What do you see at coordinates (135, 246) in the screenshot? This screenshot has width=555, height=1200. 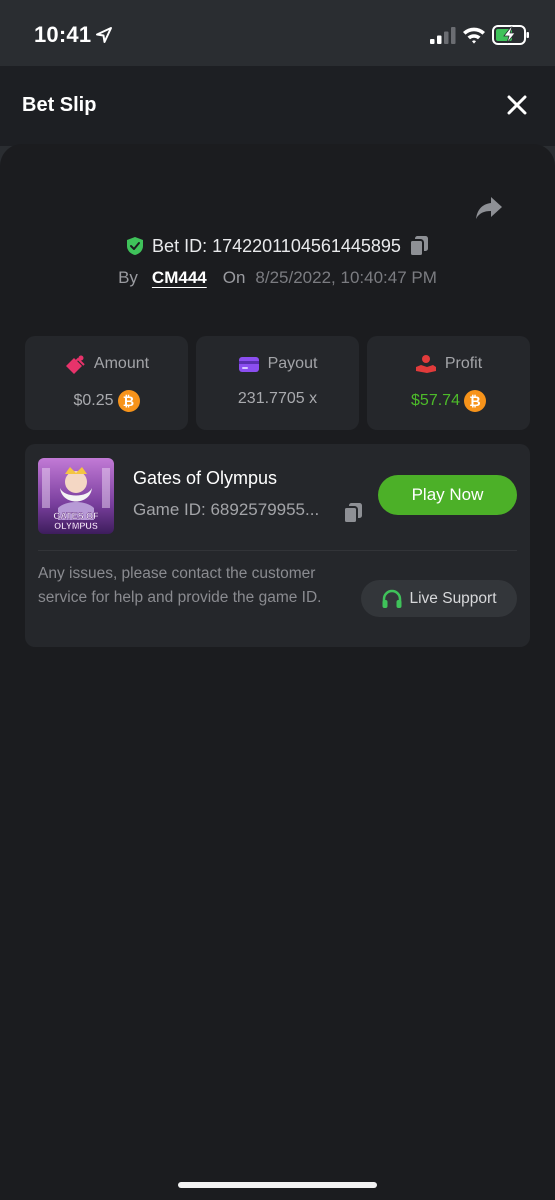 I see `shield-check-icon` at bounding box center [135, 246].